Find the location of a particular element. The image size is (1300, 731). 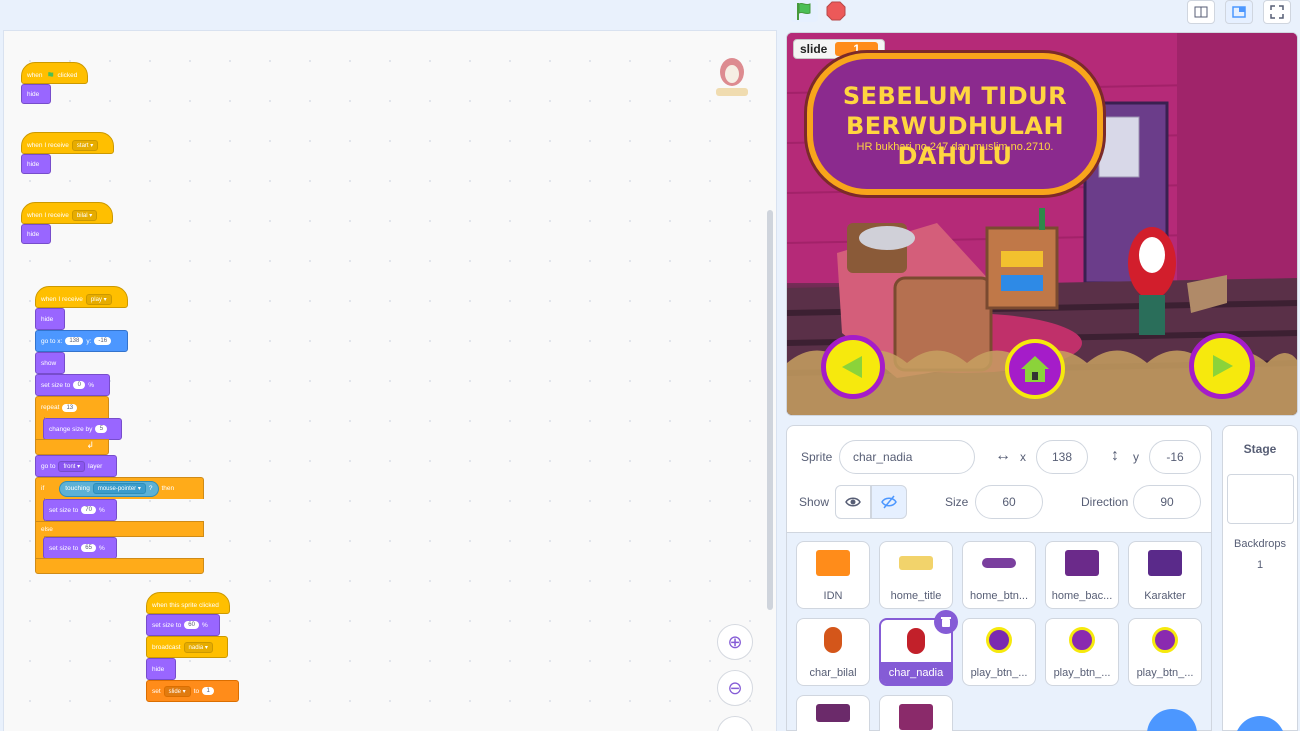

direction-input: 90 is located at coordinates (1167, 502).